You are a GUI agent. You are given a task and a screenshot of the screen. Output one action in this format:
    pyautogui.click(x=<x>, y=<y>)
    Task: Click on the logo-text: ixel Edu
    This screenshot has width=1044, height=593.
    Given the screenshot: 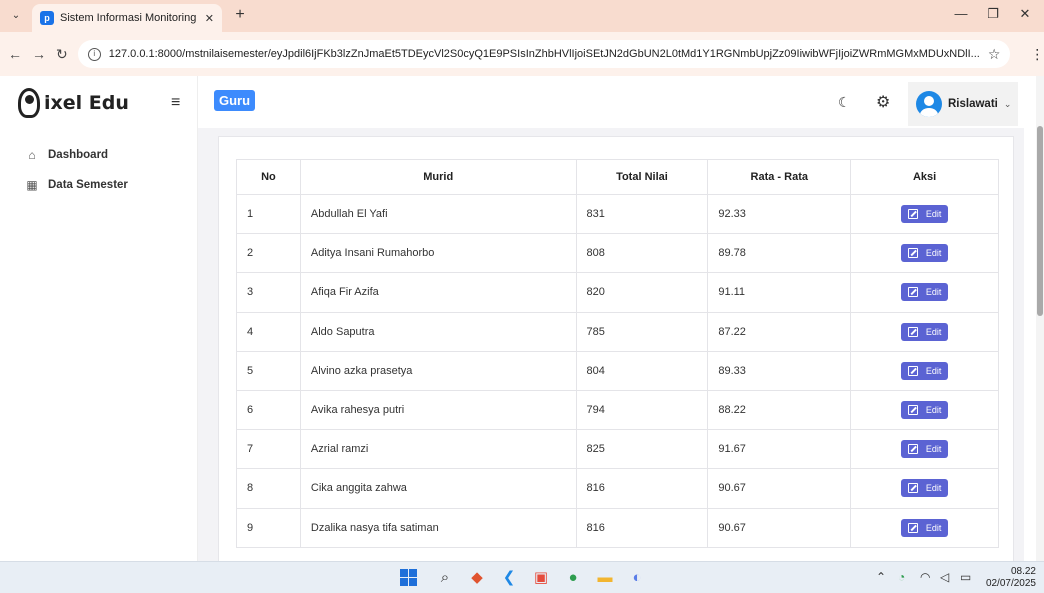 What is the action you would take?
    pyautogui.click(x=86, y=103)
    